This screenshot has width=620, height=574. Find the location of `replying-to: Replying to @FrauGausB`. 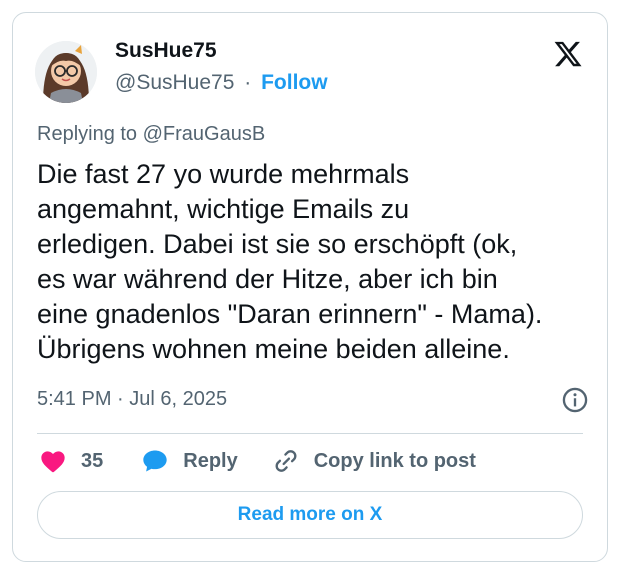

replying-to: Replying to @FrauGausB is located at coordinates (151, 134).